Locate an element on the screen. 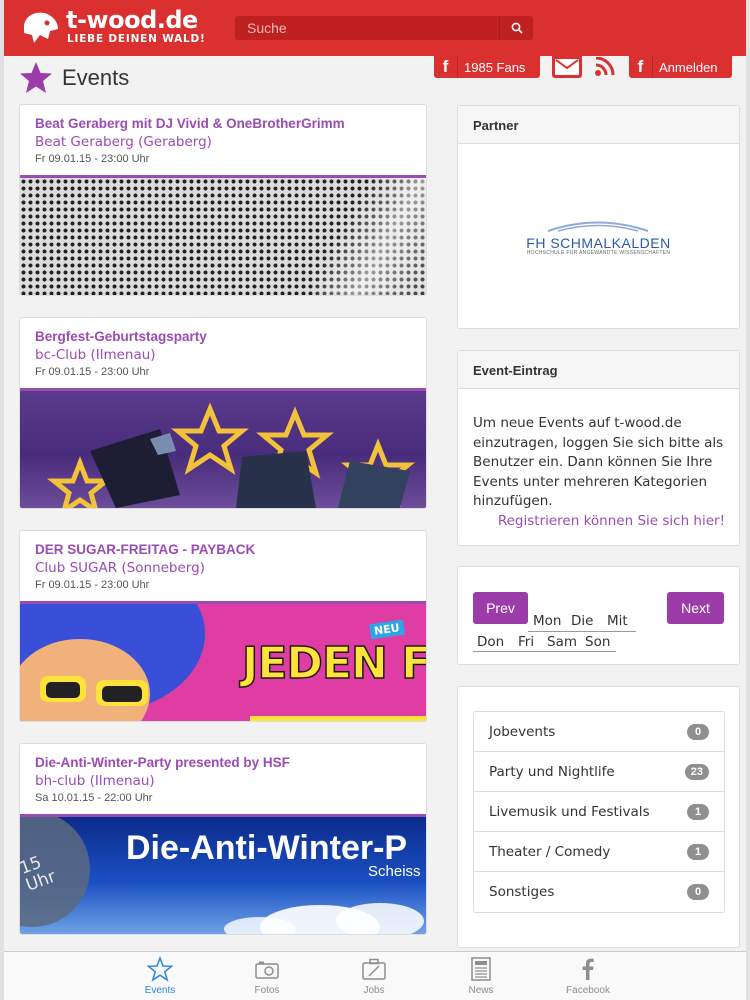 The height and width of the screenshot is (1000, 750). calendar-panel: Prev Next Mon Die Mit Don Fri Sam Son is located at coordinates (598, 615).